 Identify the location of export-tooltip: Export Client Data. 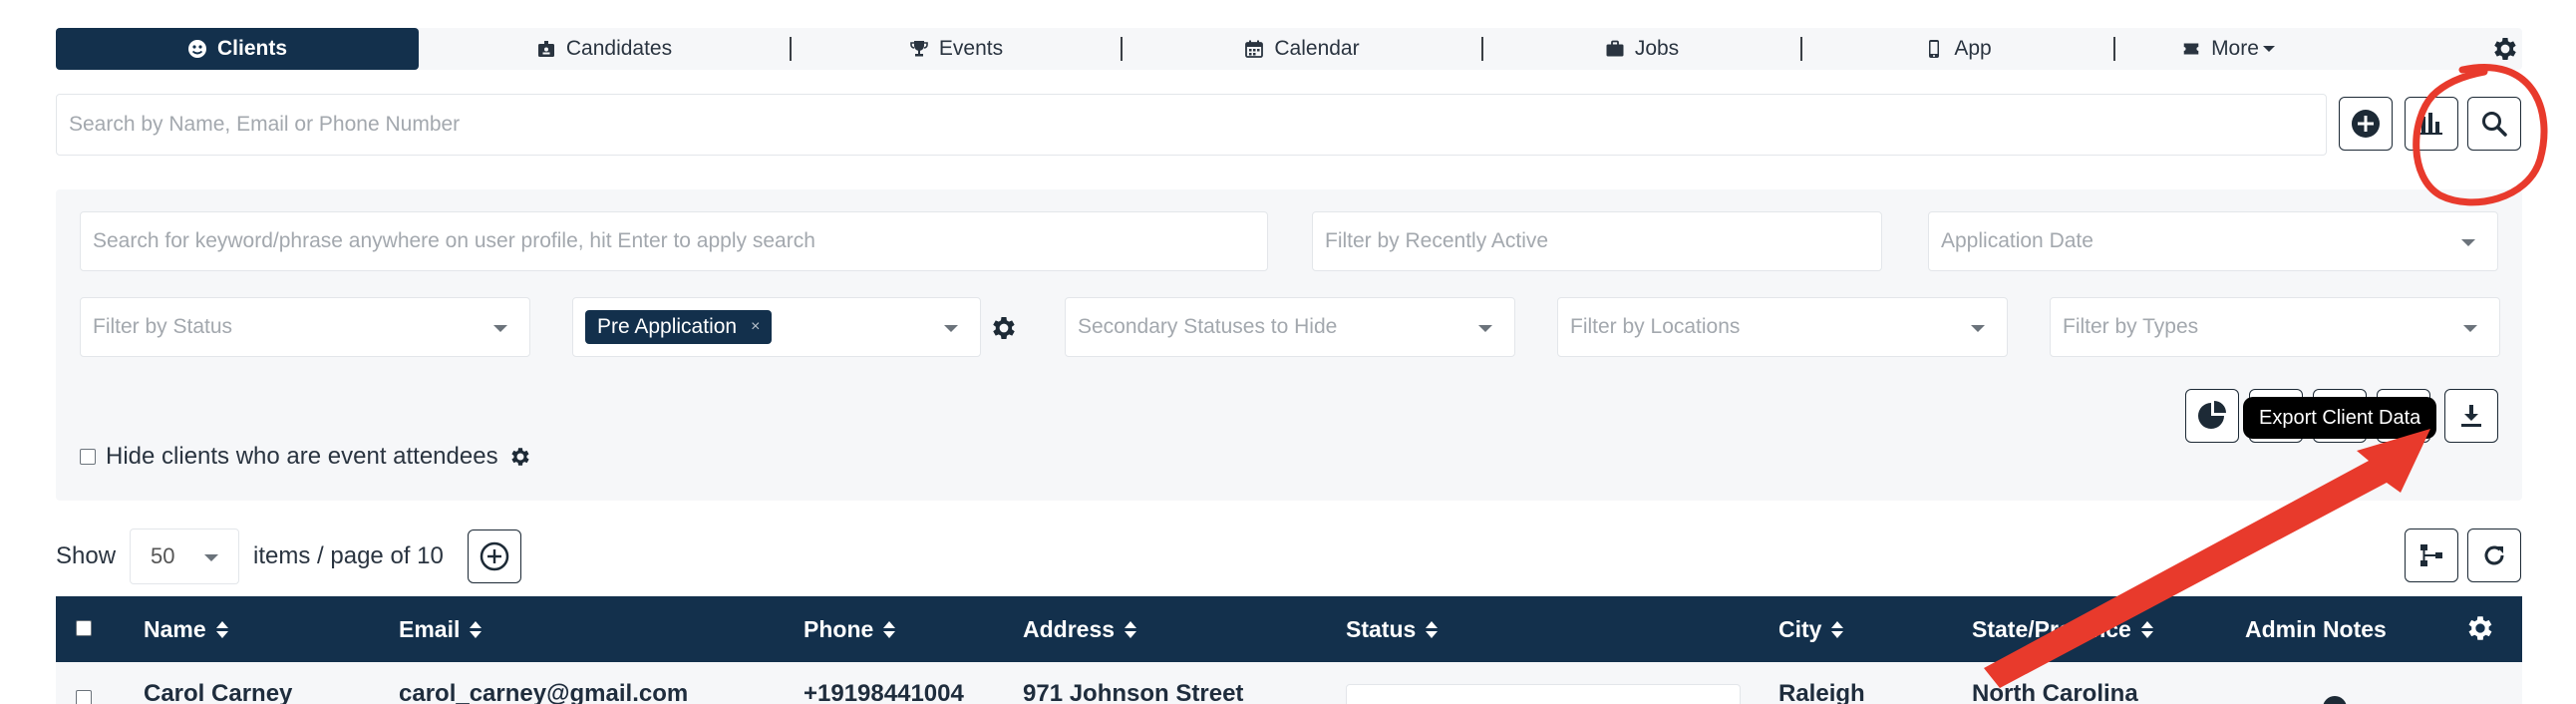
(2340, 418).